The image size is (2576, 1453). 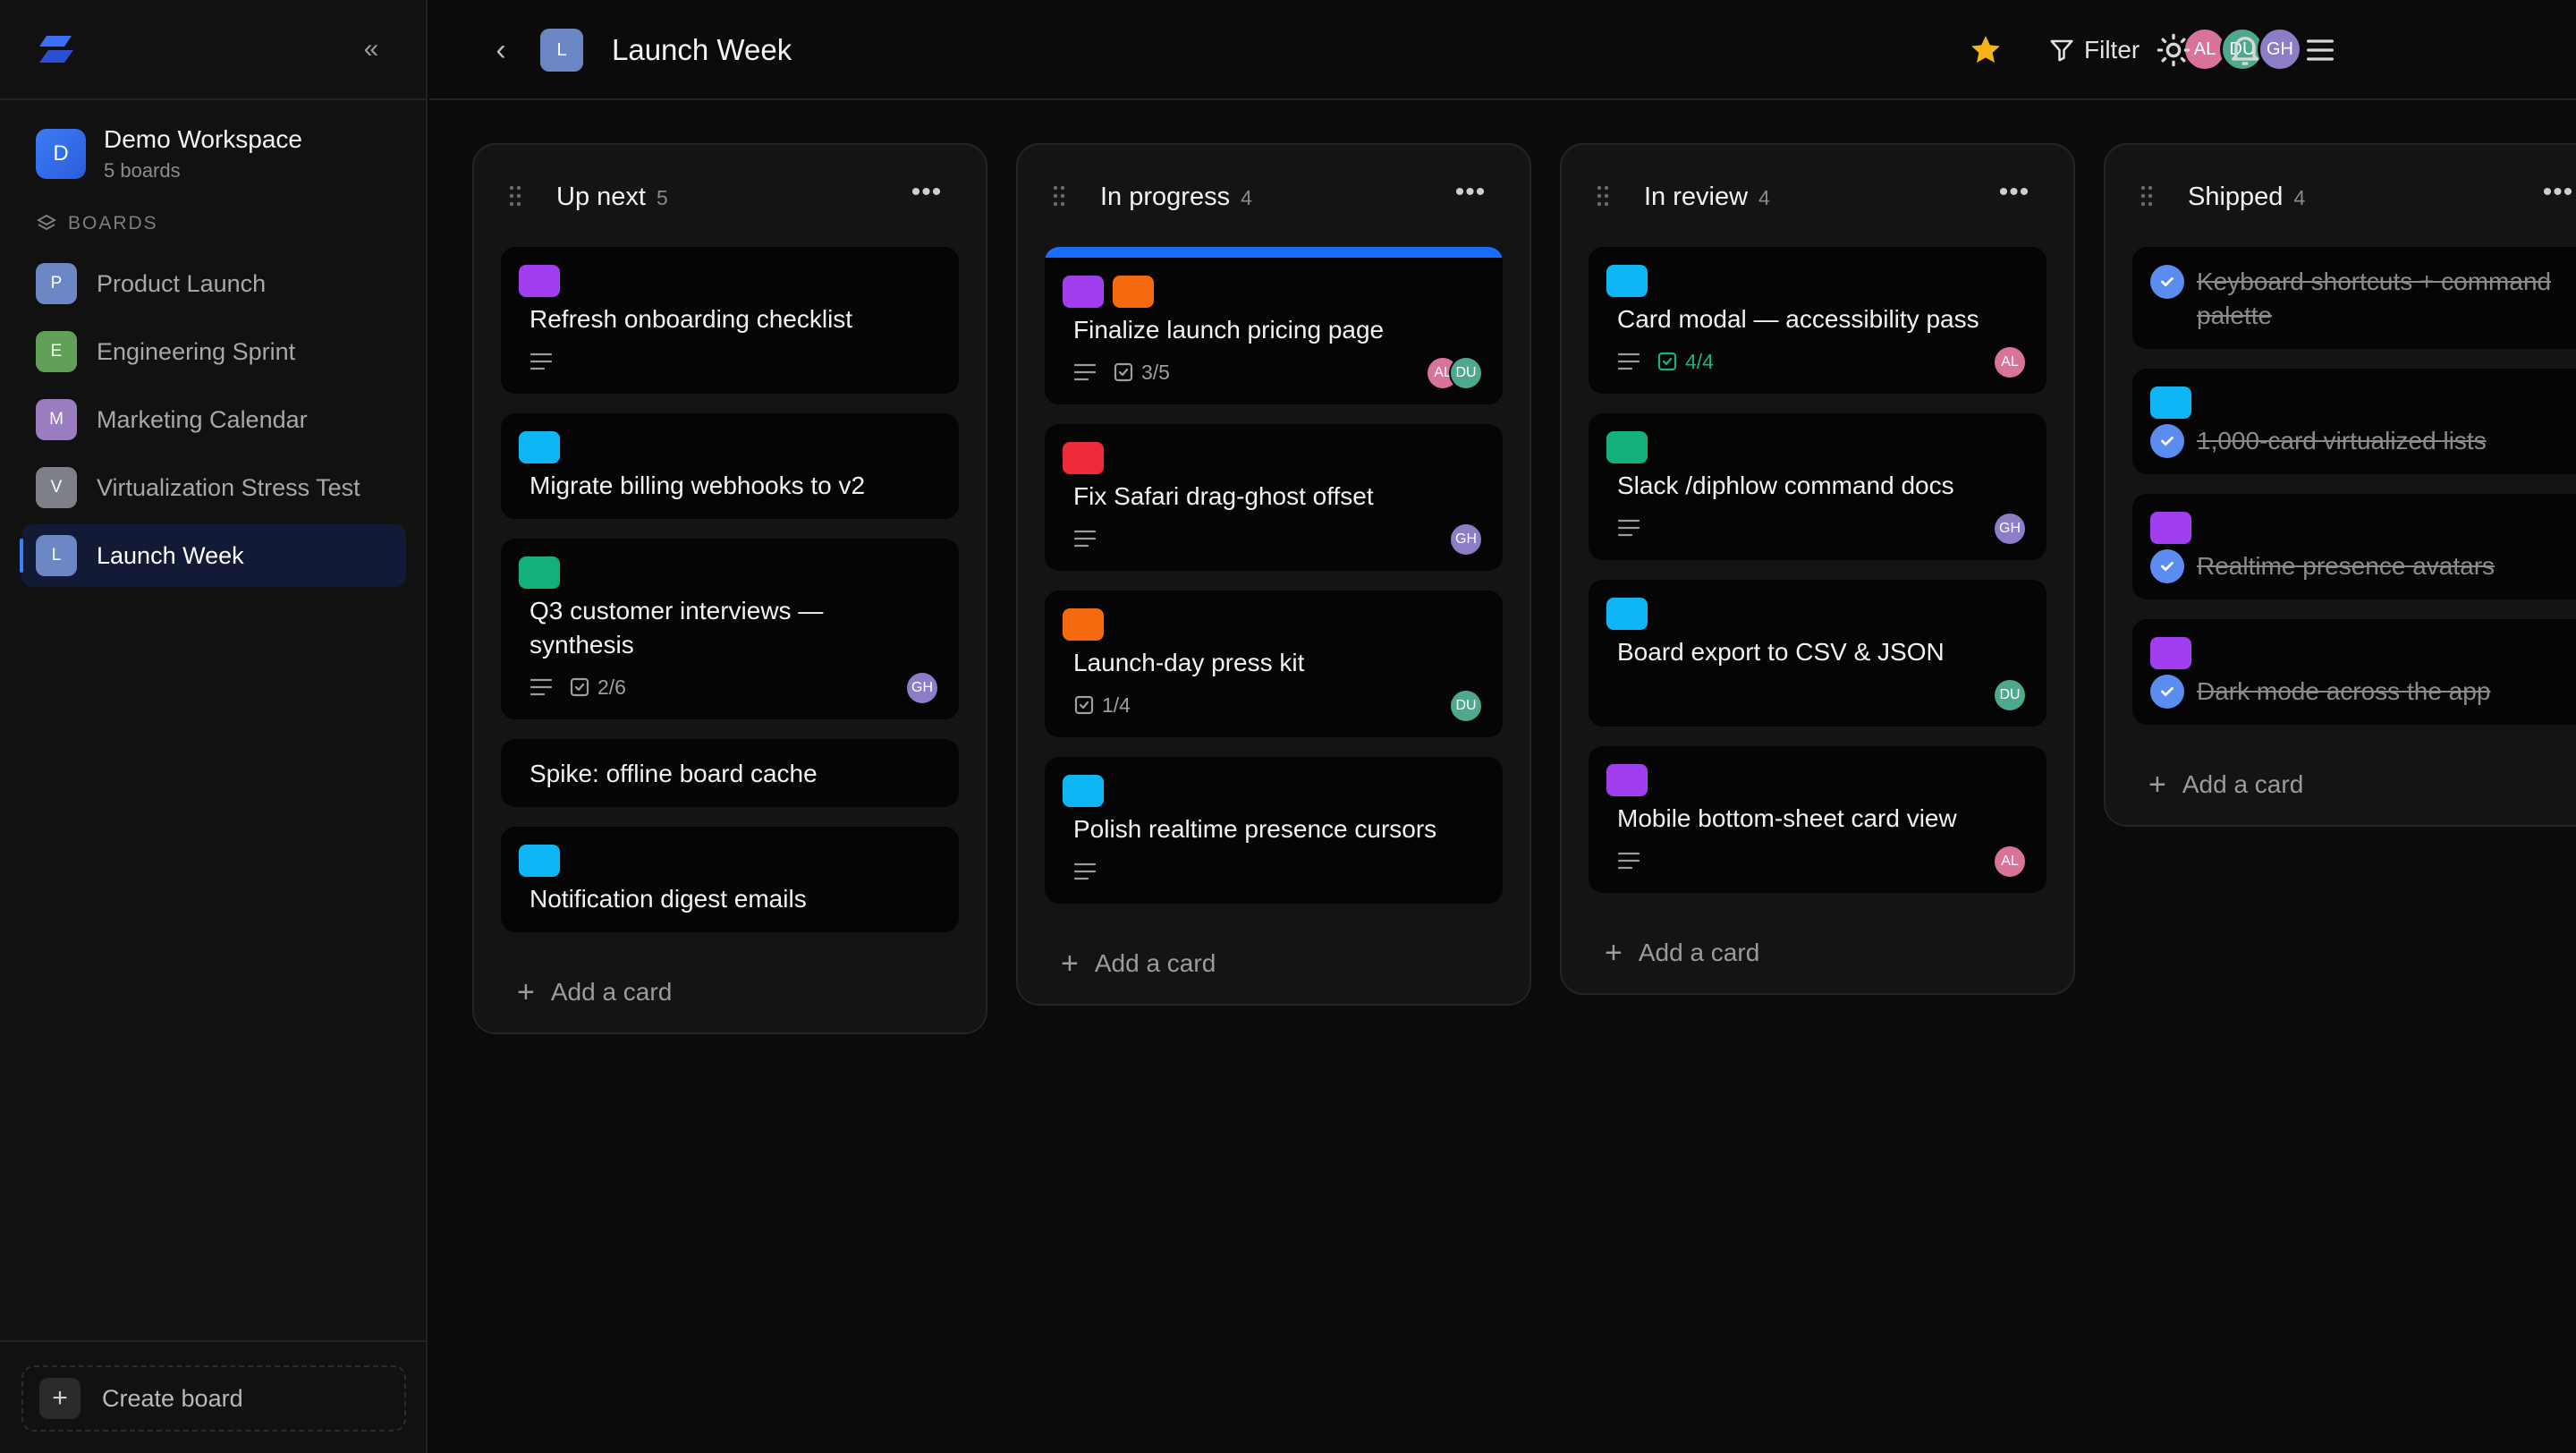 I want to click on card: Migrate billing webhooks to v2, so click(x=730, y=466).